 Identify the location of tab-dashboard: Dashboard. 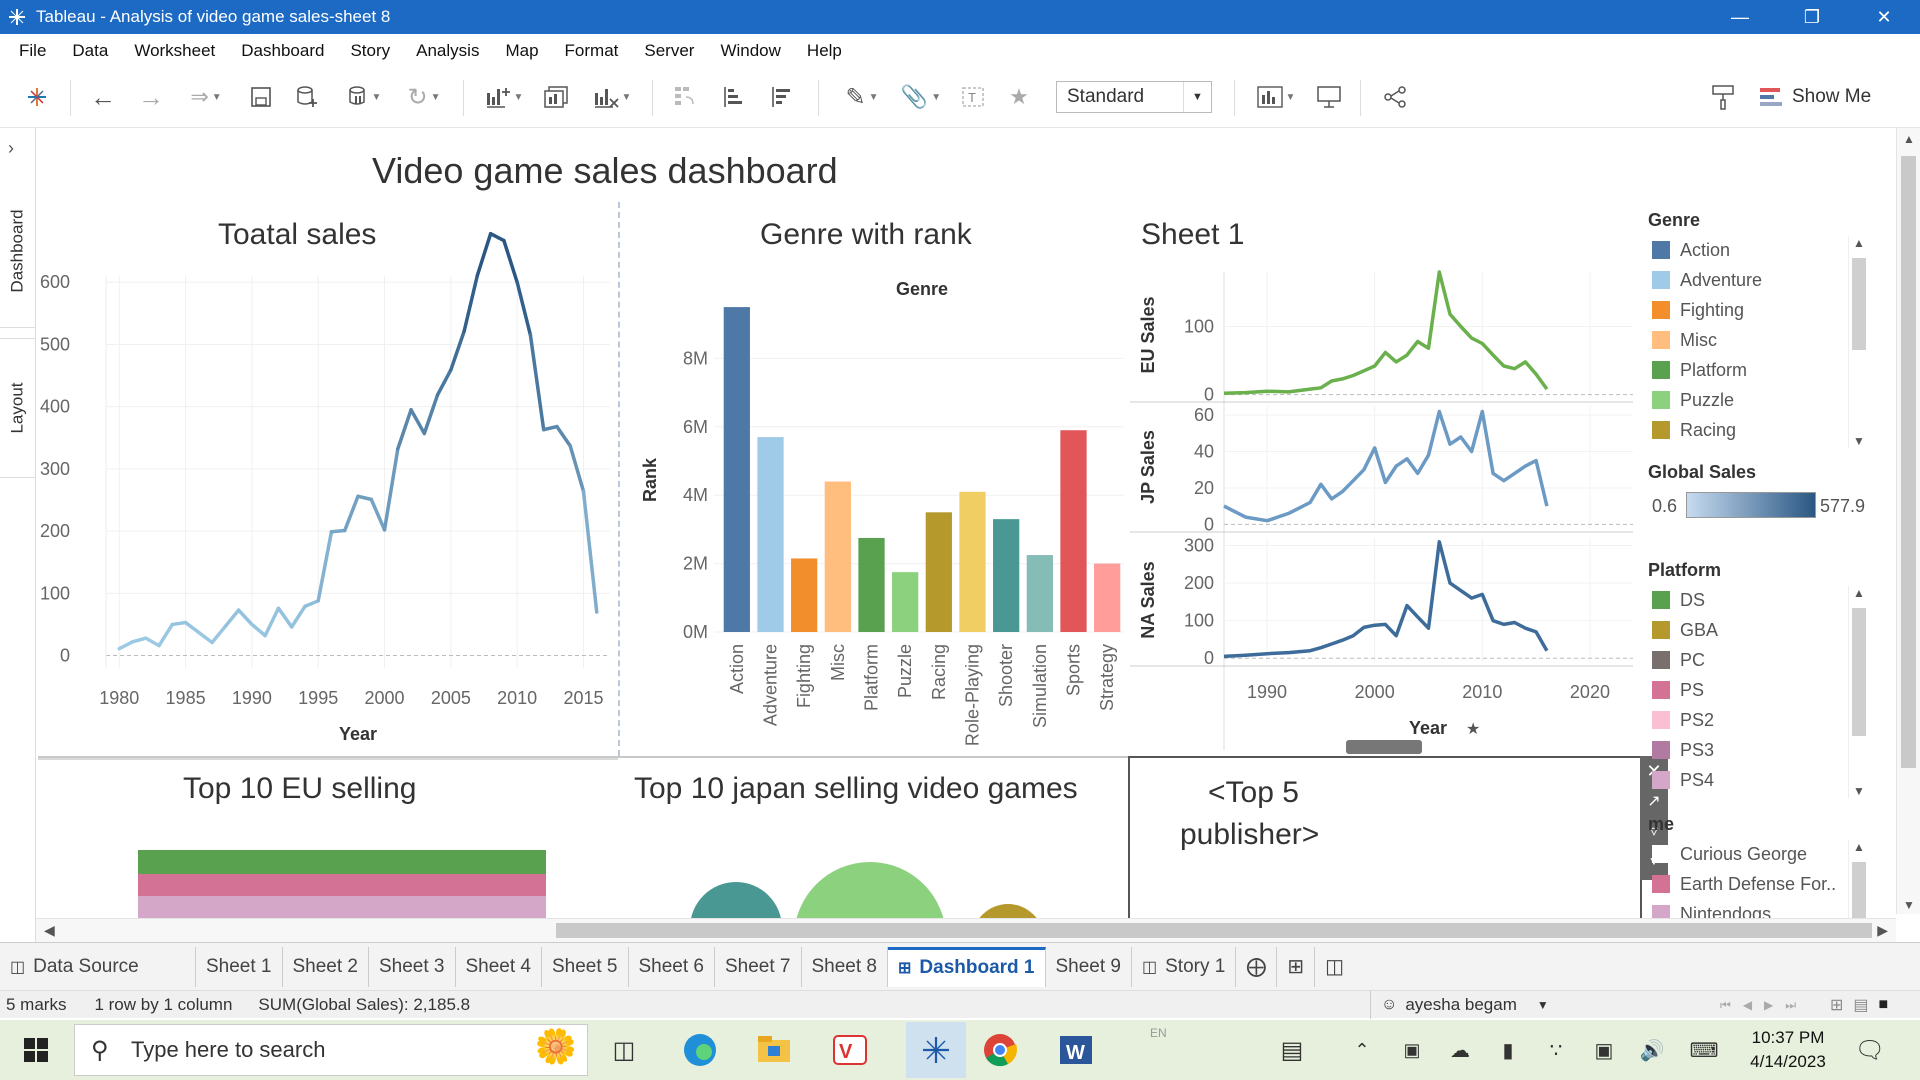
(18, 251).